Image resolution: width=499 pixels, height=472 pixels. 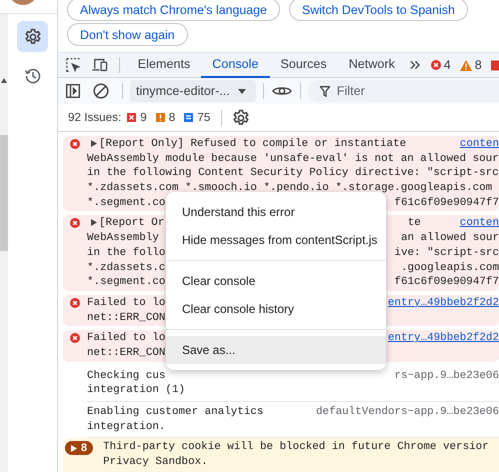 What do you see at coordinates (95, 117) in the screenshot?
I see `issues-label: 92 Issues:` at bounding box center [95, 117].